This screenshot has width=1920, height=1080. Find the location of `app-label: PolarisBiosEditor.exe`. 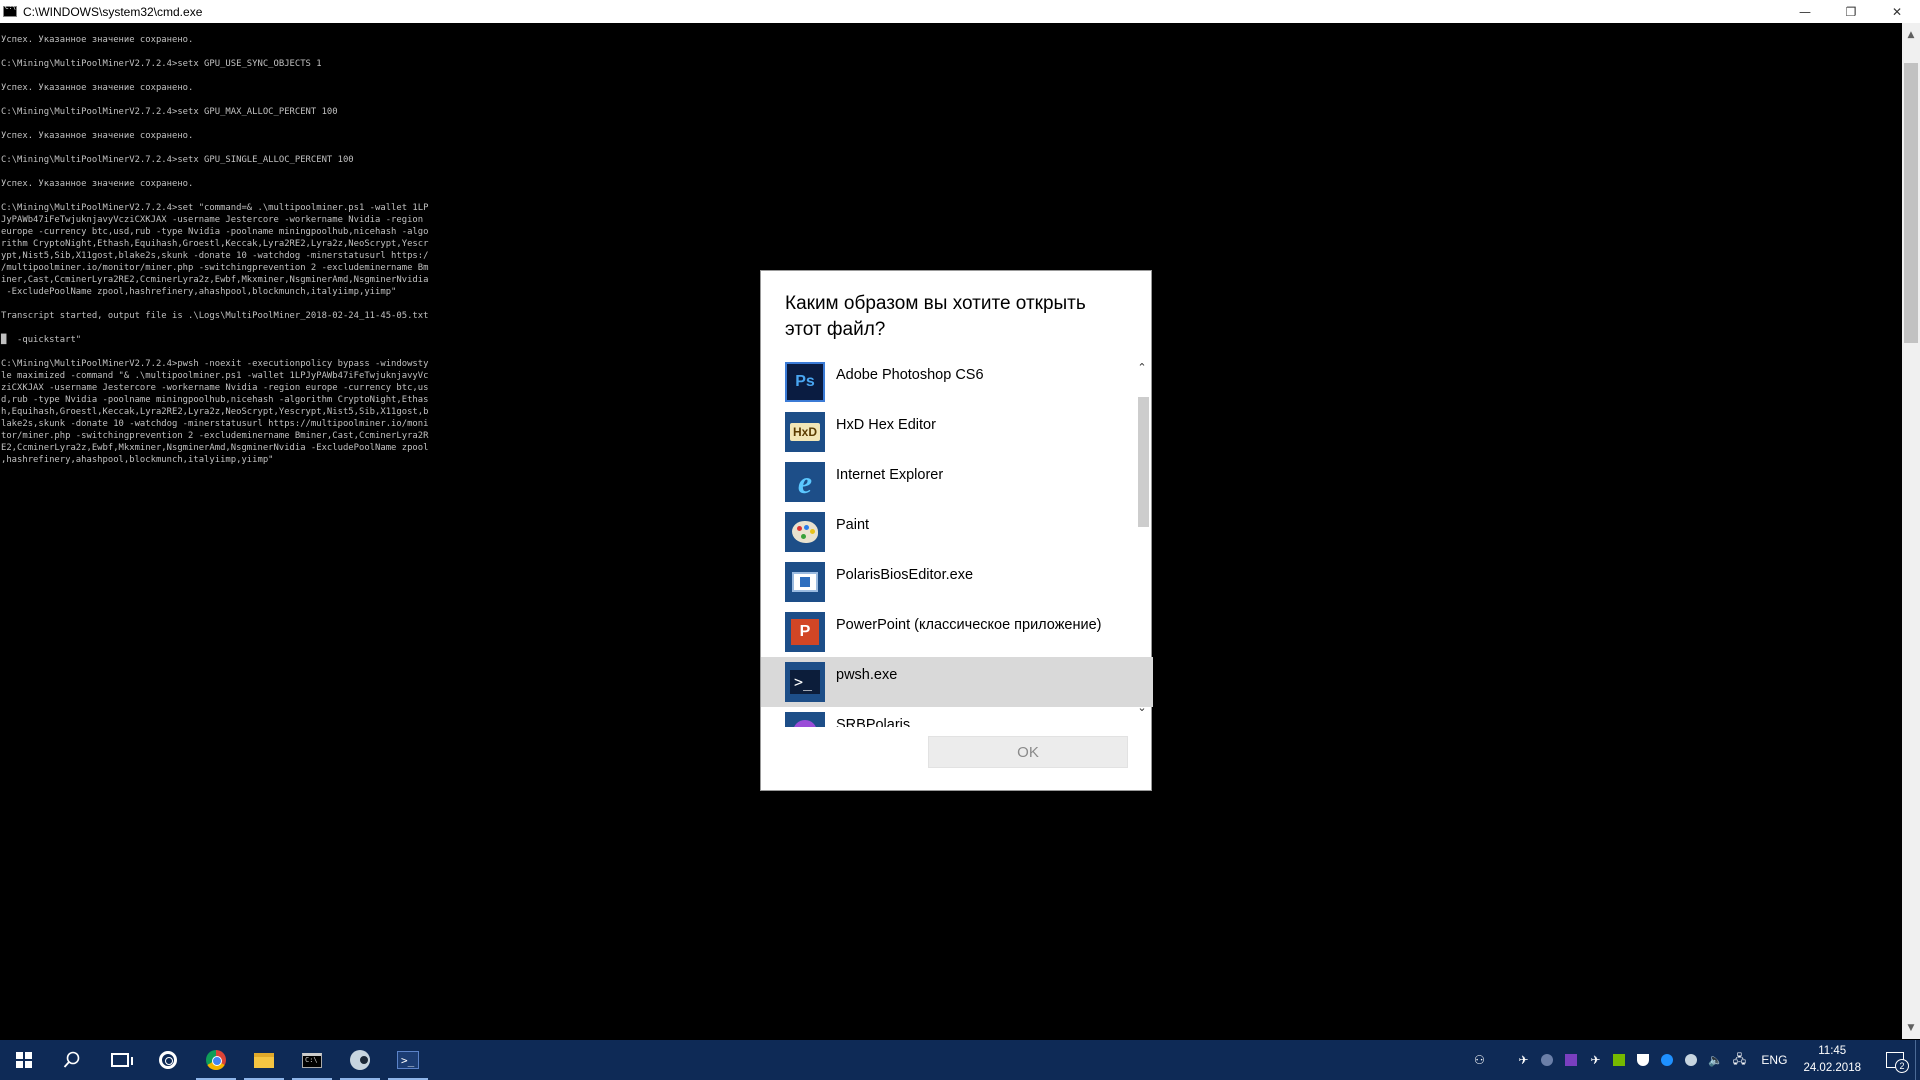

app-label: PolarisBiosEditor.exe is located at coordinates (905, 575).